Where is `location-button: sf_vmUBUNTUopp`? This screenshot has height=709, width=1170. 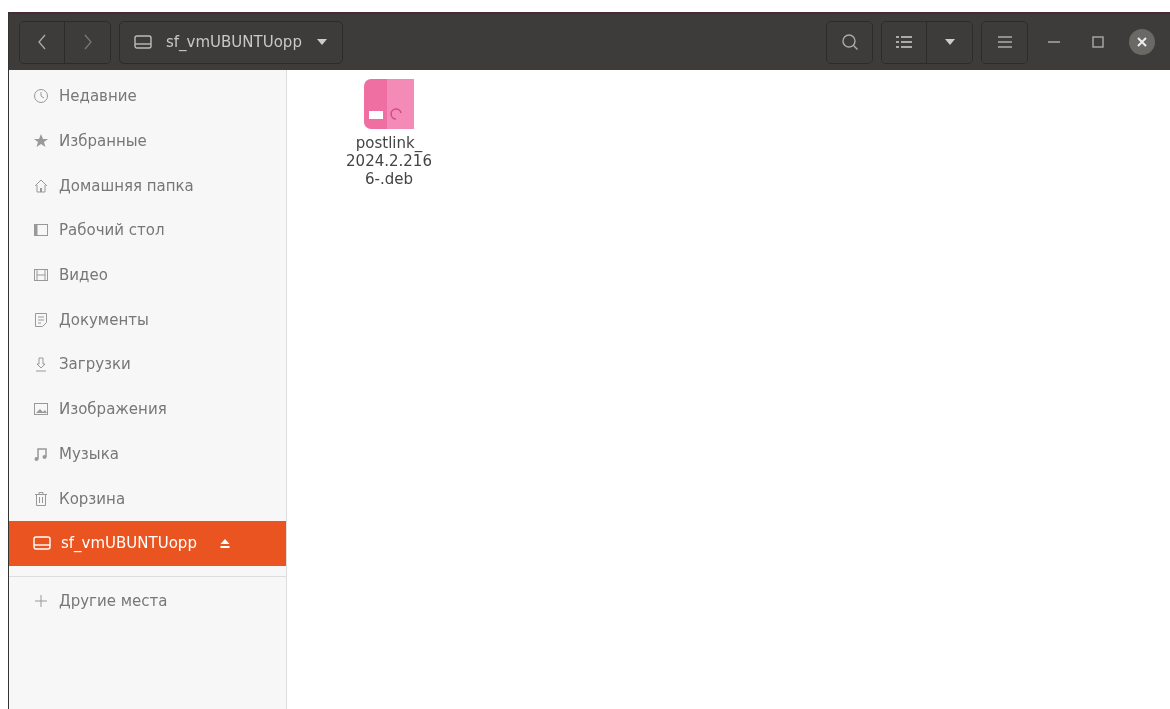
location-button: sf_vmUBUNTUopp is located at coordinates (231, 42).